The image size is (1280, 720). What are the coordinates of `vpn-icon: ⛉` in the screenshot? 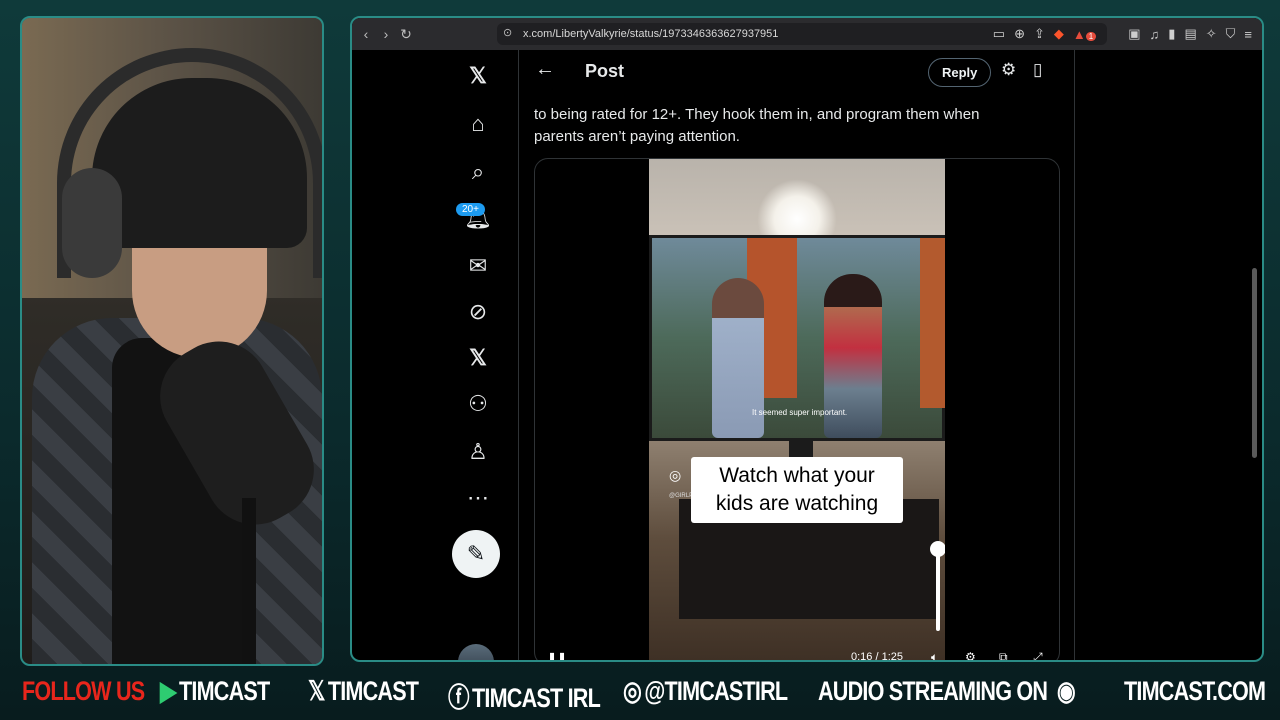 It's located at (1231, 34).